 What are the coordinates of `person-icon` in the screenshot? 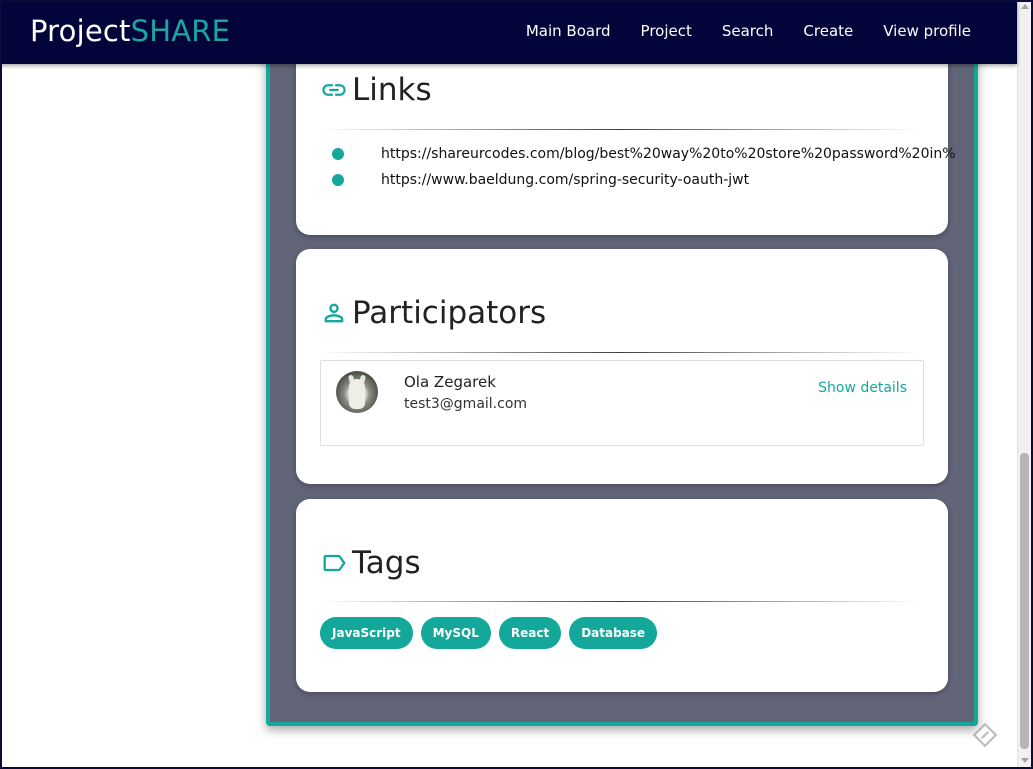 It's located at (334, 313).